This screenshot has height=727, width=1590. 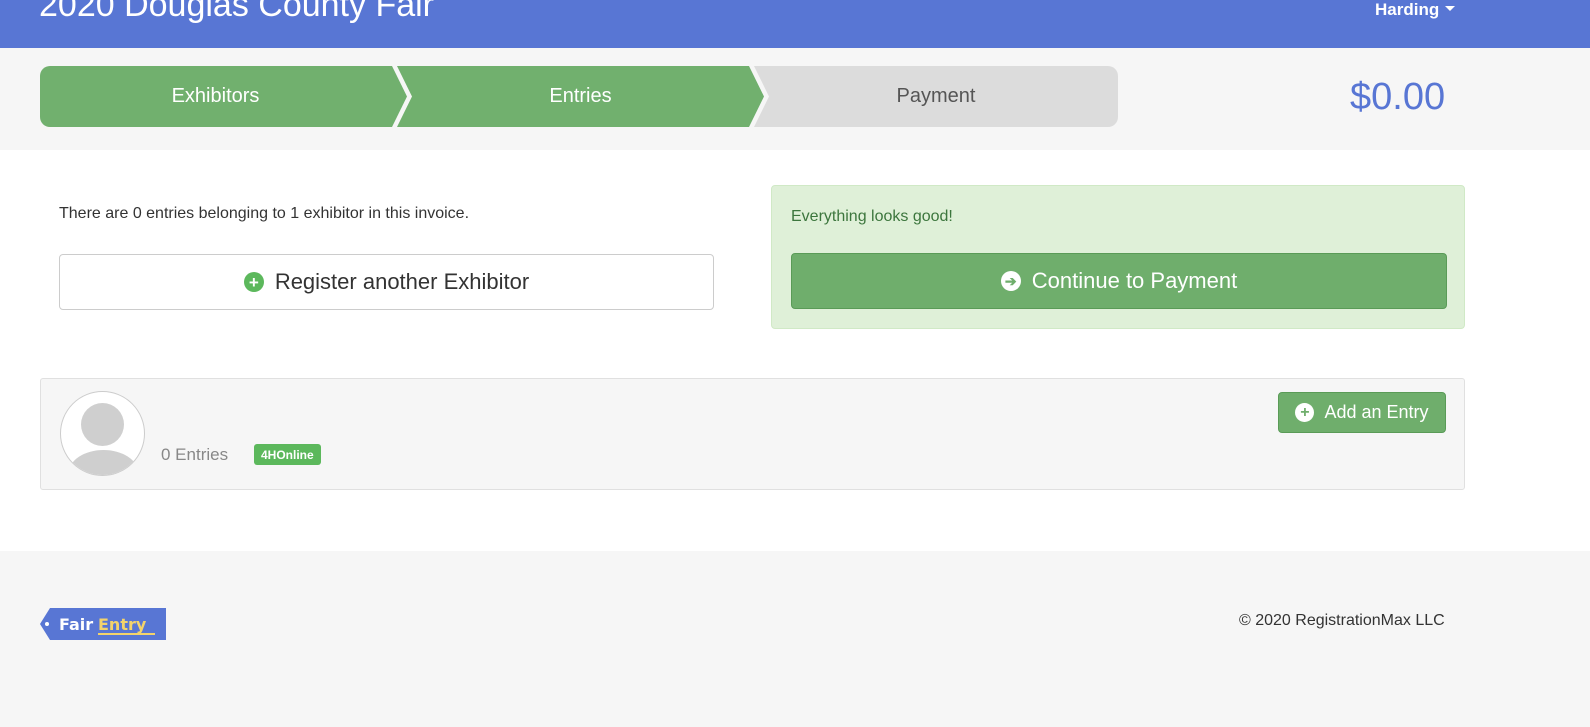 I want to click on alert-message: Everything looks good!, so click(x=872, y=216).